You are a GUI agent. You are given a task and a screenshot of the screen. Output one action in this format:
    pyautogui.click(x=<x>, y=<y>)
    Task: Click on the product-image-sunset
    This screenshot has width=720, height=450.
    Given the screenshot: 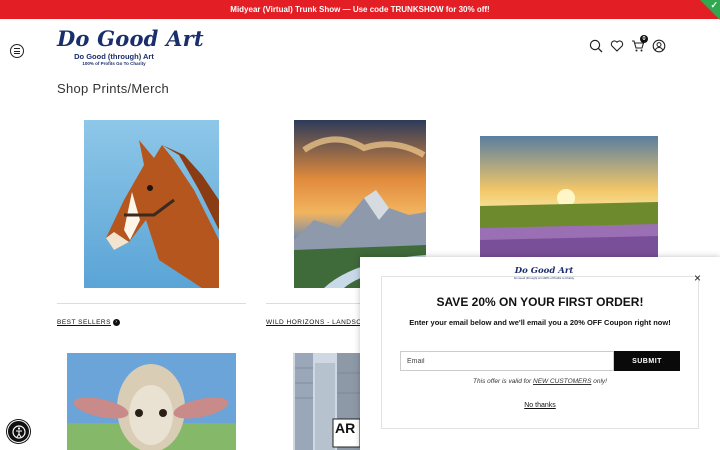 What is the action you would take?
    pyautogui.click(x=569, y=196)
    